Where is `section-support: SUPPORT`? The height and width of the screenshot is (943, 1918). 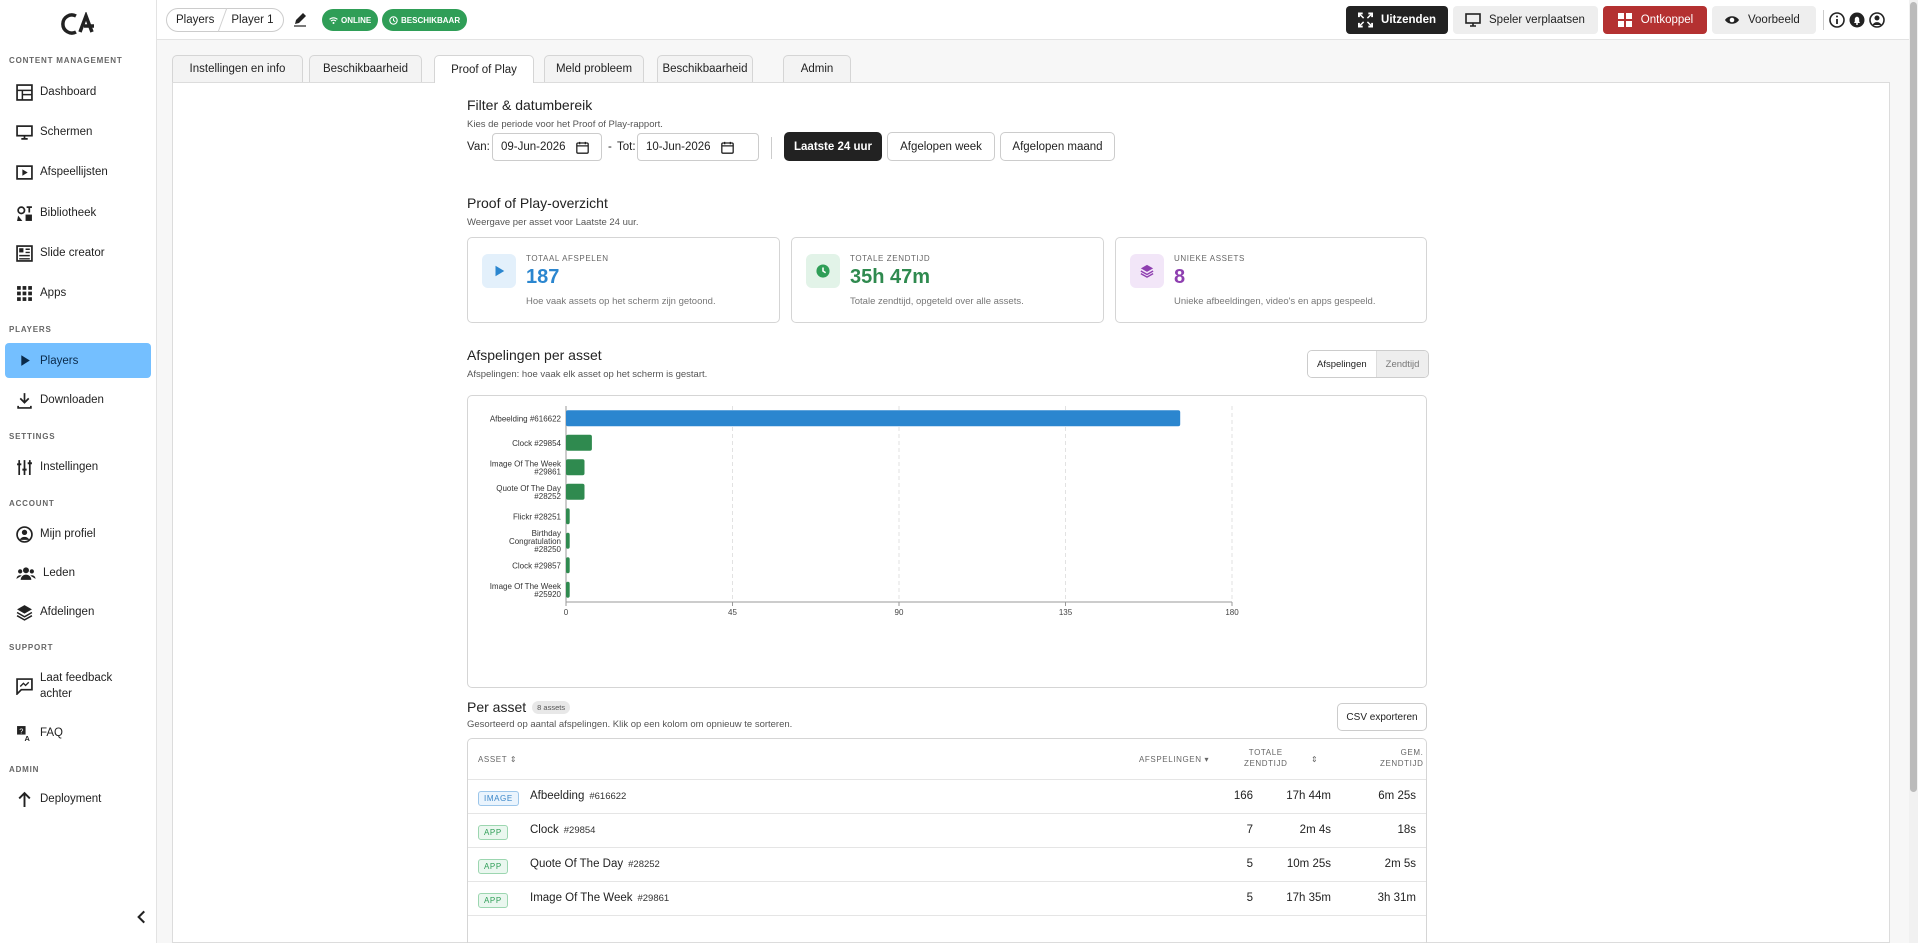
section-support: SUPPORT is located at coordinates (31, 647).